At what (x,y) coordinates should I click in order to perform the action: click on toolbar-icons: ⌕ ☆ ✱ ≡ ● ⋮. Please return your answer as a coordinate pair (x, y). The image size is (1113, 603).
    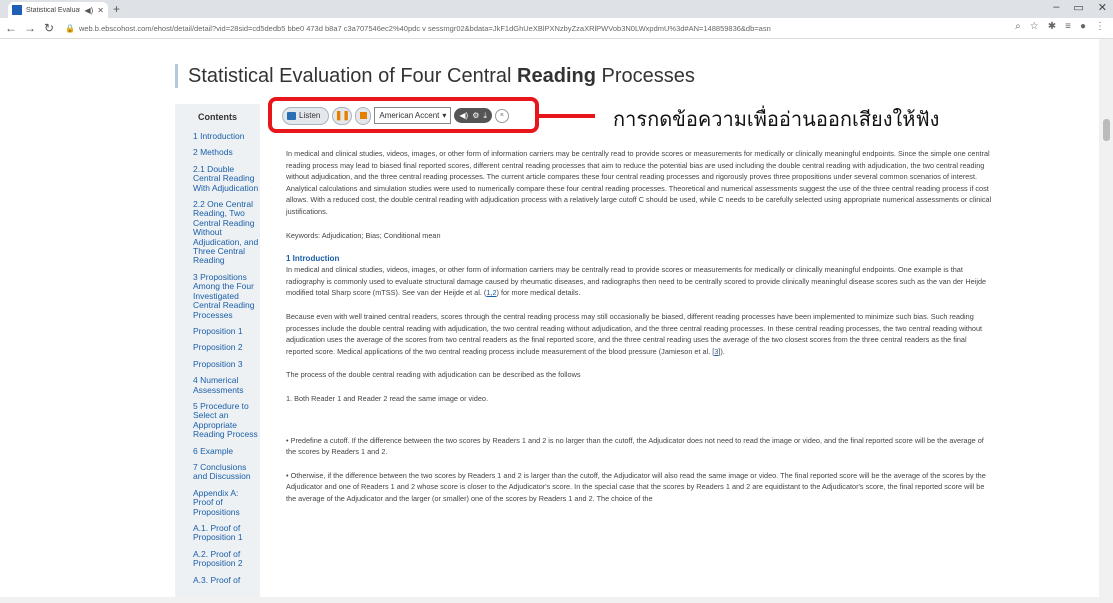
    Looking at the image, I should click on (1060, 26).